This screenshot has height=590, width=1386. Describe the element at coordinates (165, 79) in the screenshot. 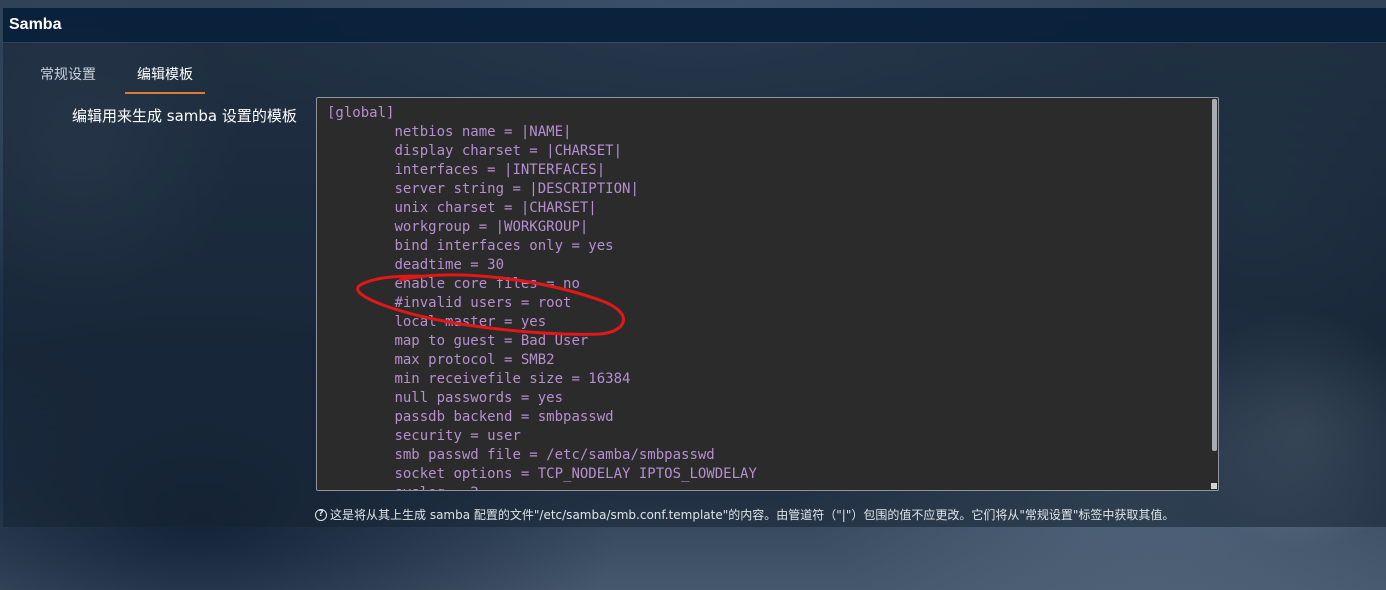

I see `tab-edit-template: 编辑模板` at that location.